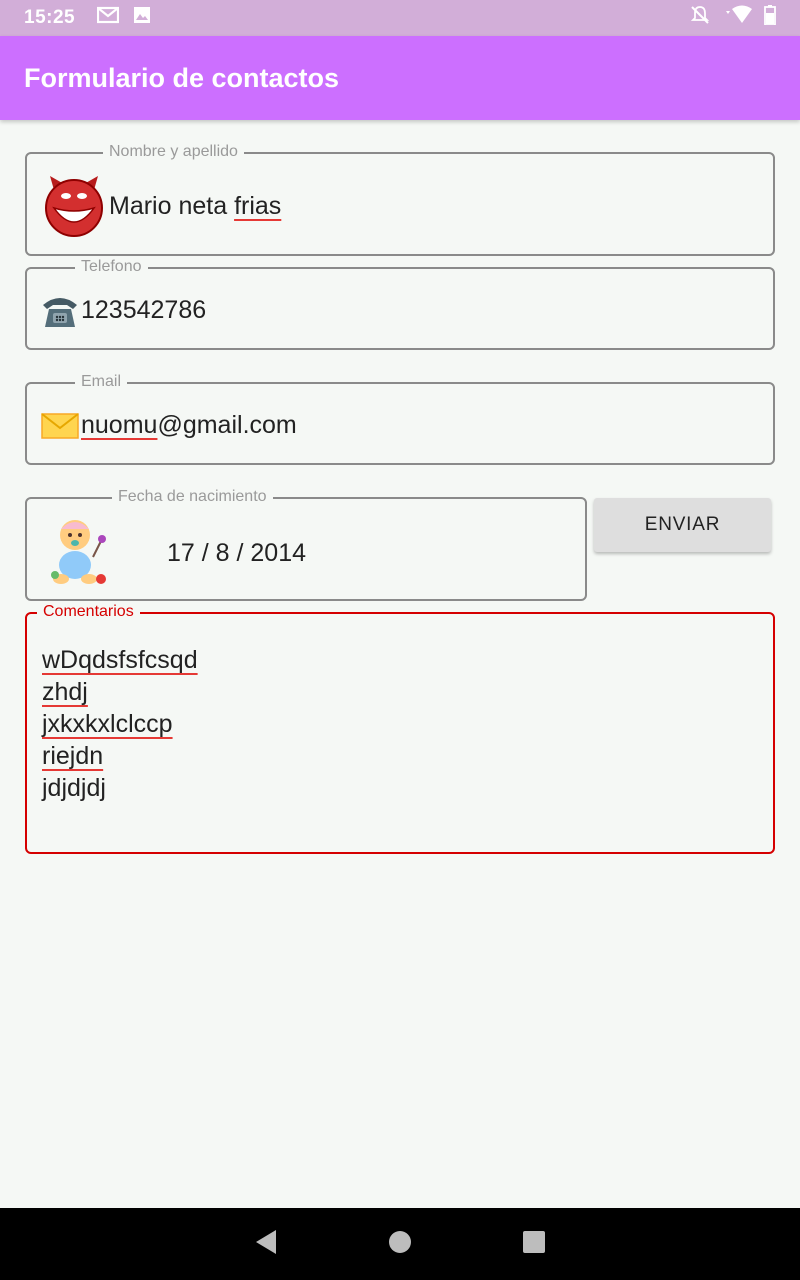 The image size is (800, 1280). I want to click on telefono-label: Telefono, so click(111, 267).